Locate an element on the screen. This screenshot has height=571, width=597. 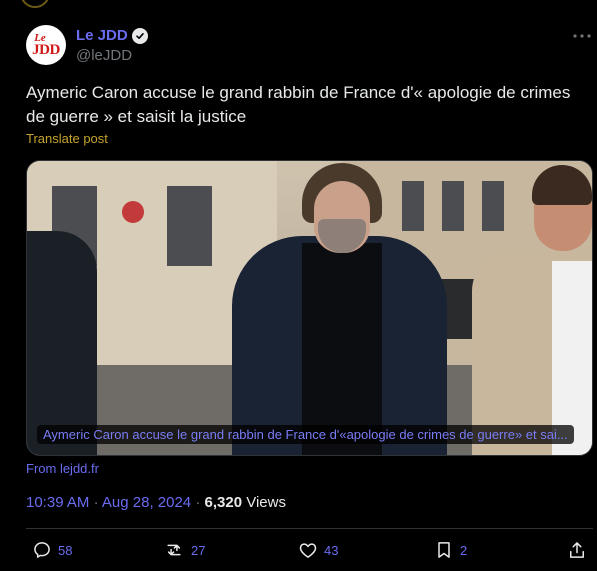
bookmark-count: 2 is located at coordinates (464, 550).